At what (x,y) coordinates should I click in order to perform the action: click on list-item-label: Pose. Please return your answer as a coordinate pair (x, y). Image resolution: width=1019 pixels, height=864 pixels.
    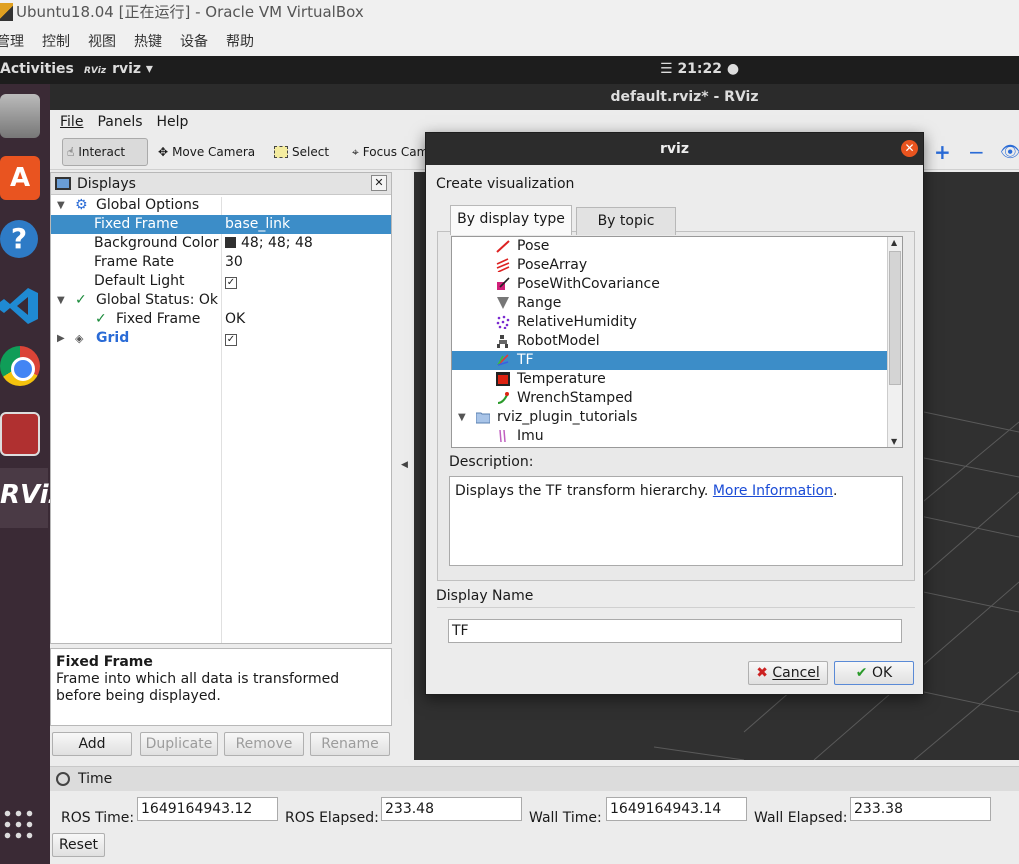
    Looking at the image, I should click on (533, 246).